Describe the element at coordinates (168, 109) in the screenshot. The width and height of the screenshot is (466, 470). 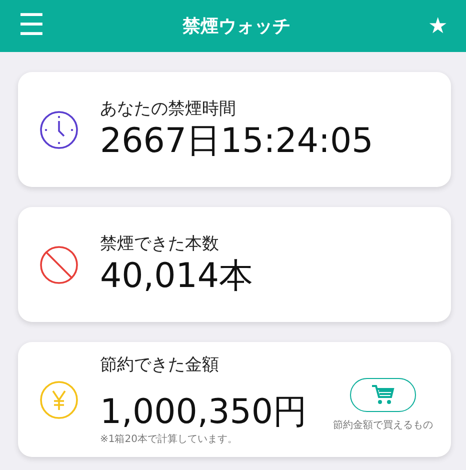
I see `stat-label: あなたの禁煙時間` at that location.